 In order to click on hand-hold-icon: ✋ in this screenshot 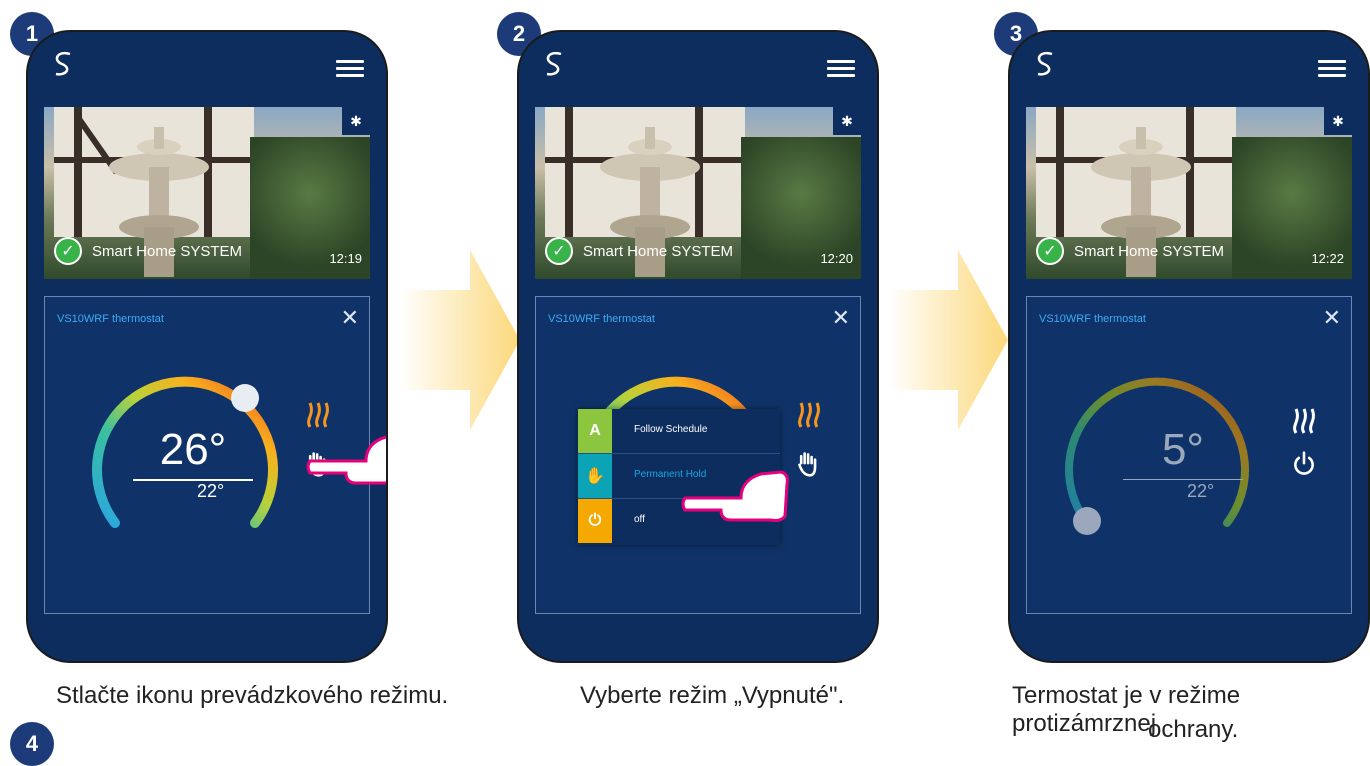, I will do `click(595, 476)`.